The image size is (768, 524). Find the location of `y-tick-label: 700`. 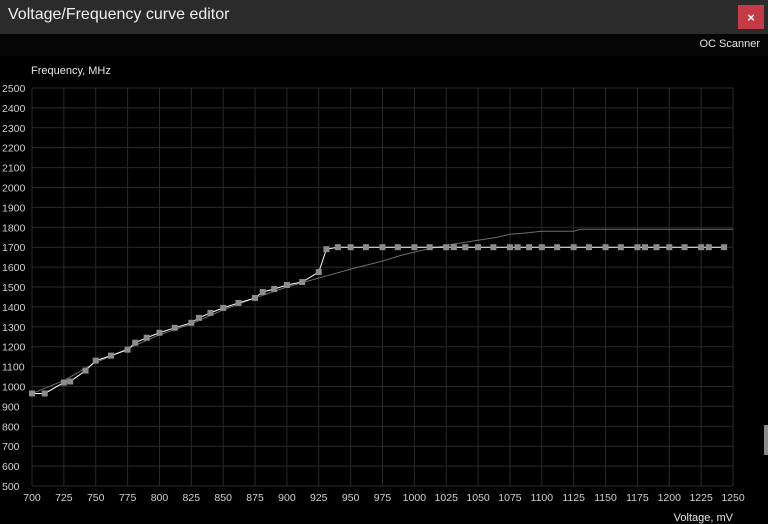

y-tick-label: 700 is located at coordinates (11, 447).